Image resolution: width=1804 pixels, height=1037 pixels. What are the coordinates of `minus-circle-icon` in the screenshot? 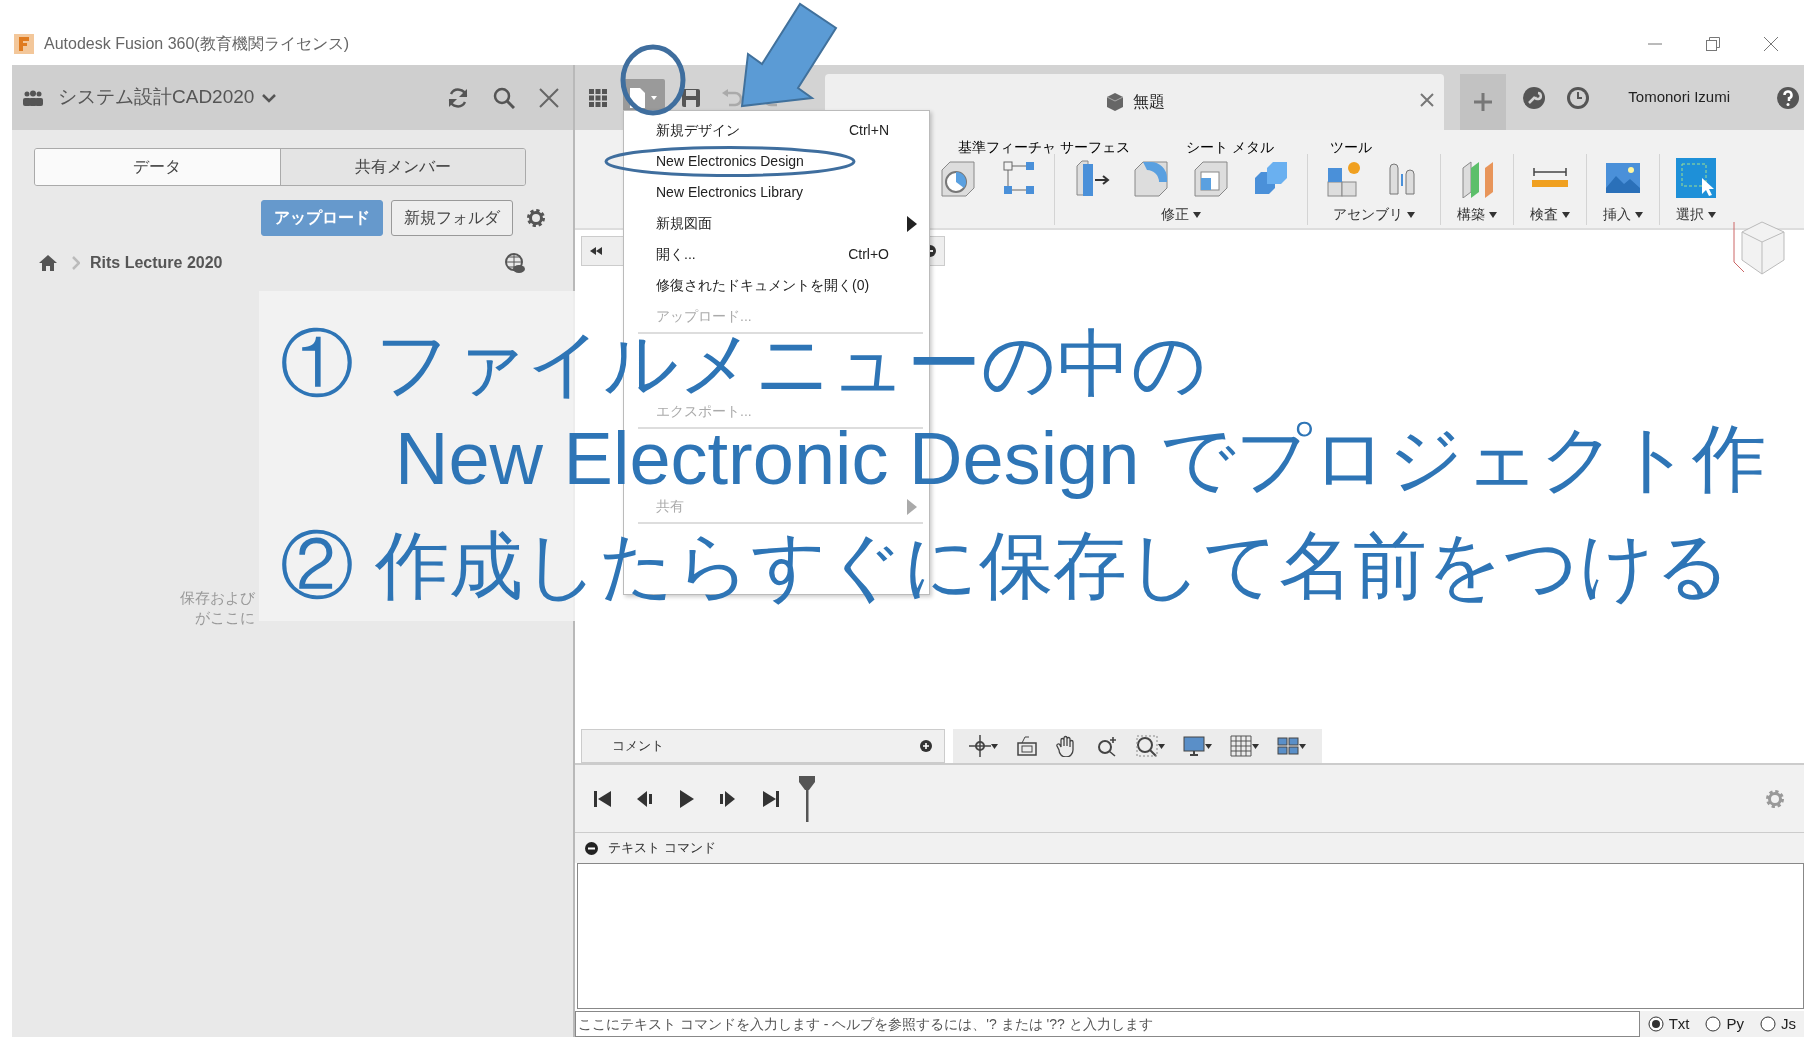 It's located at (591, 848).